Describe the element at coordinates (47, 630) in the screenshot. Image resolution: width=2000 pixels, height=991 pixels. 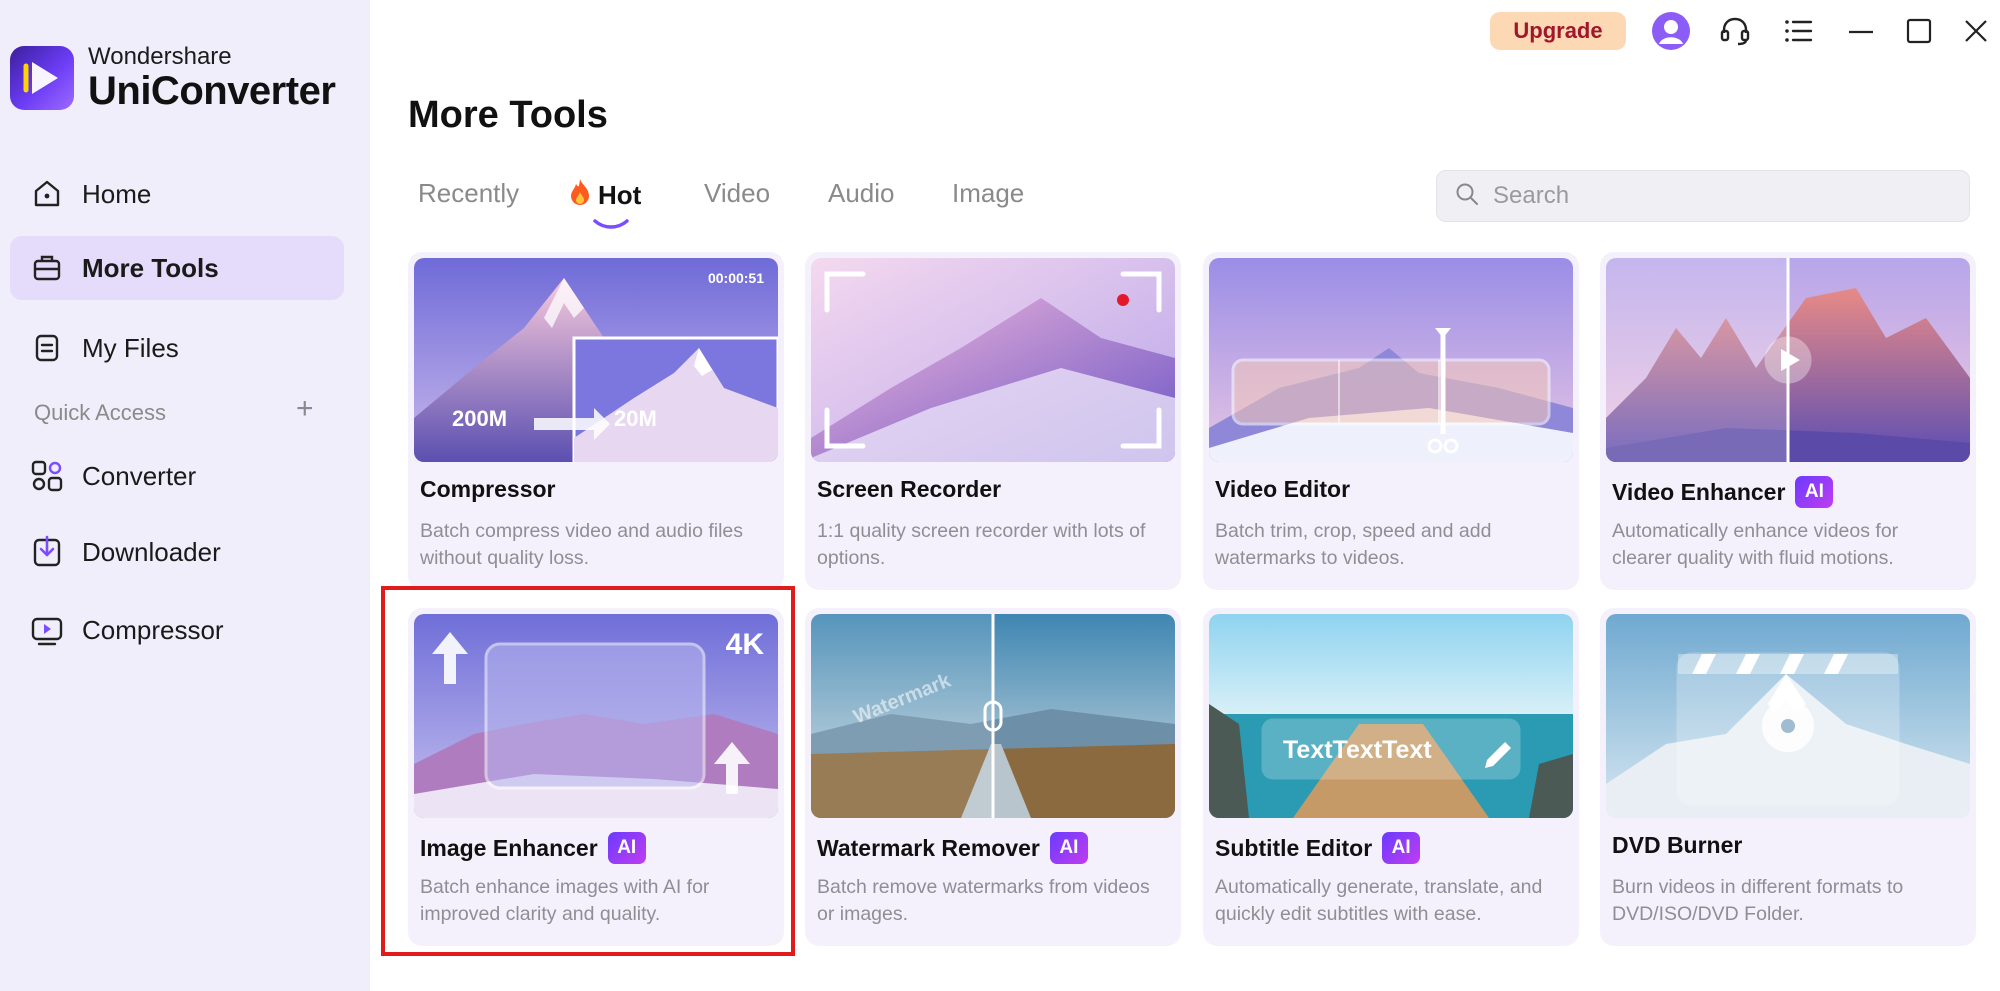
I see `compressor-icon` at that location.